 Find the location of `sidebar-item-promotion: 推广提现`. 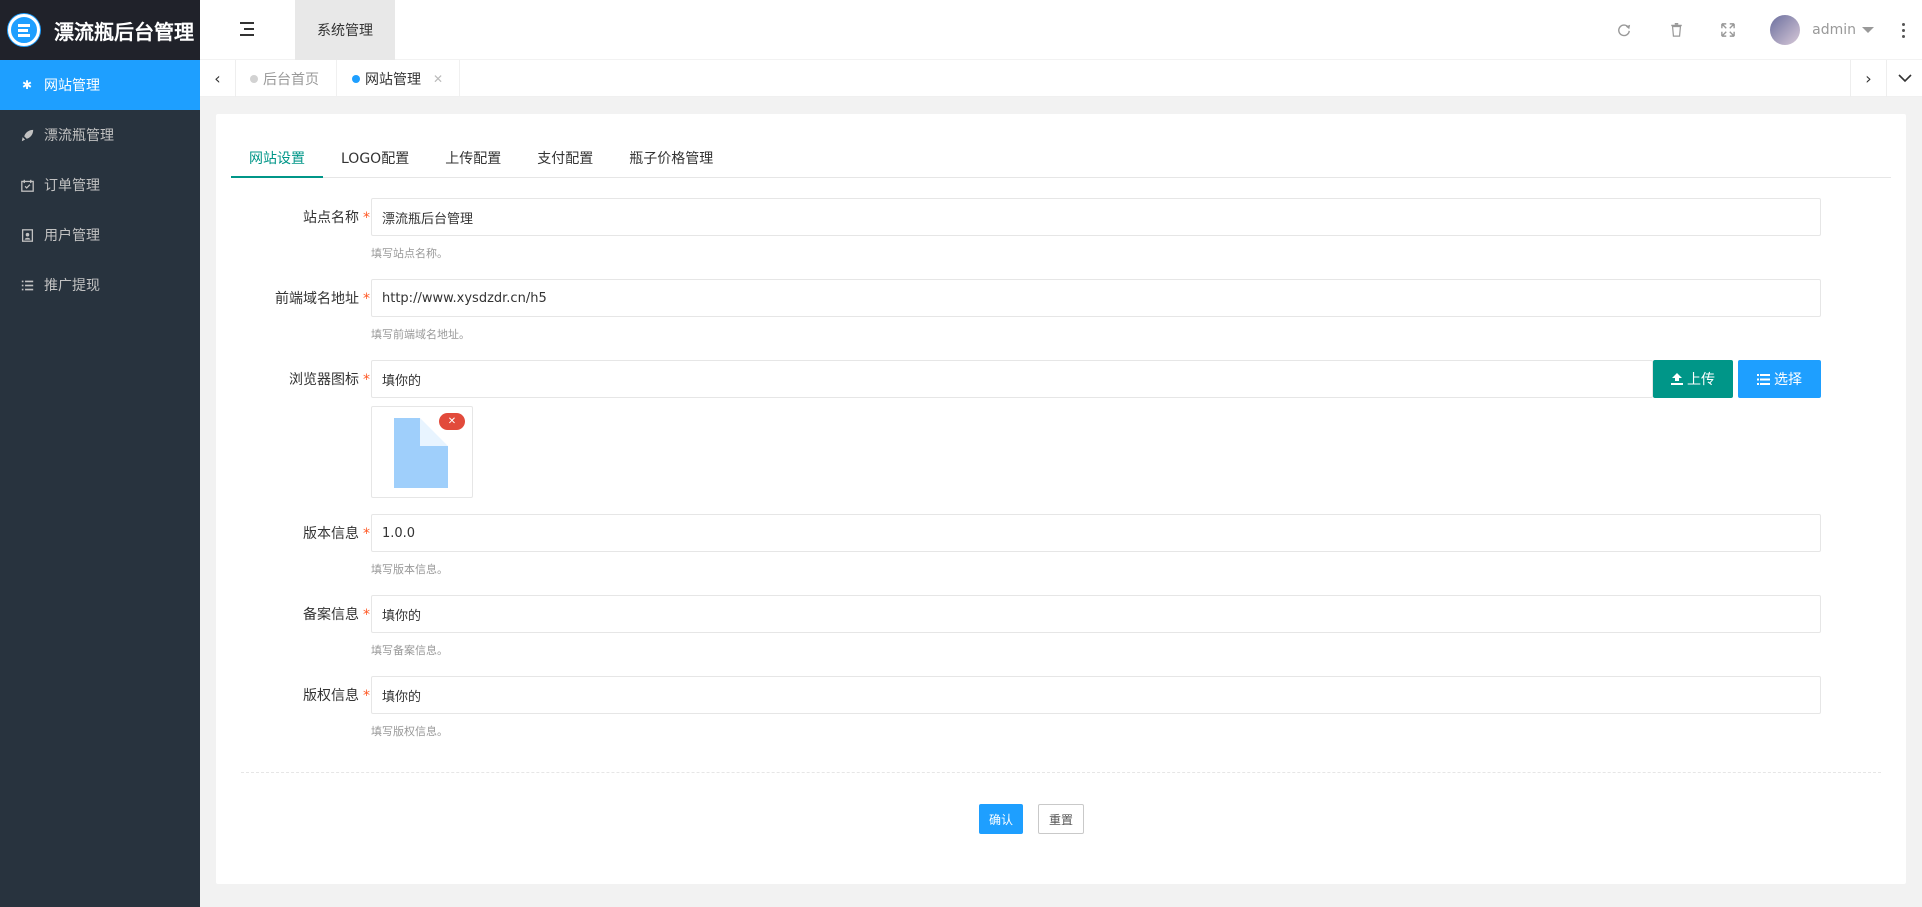

sidebar-item-promotion: 推广提现 is located at coordinates (100, 285).